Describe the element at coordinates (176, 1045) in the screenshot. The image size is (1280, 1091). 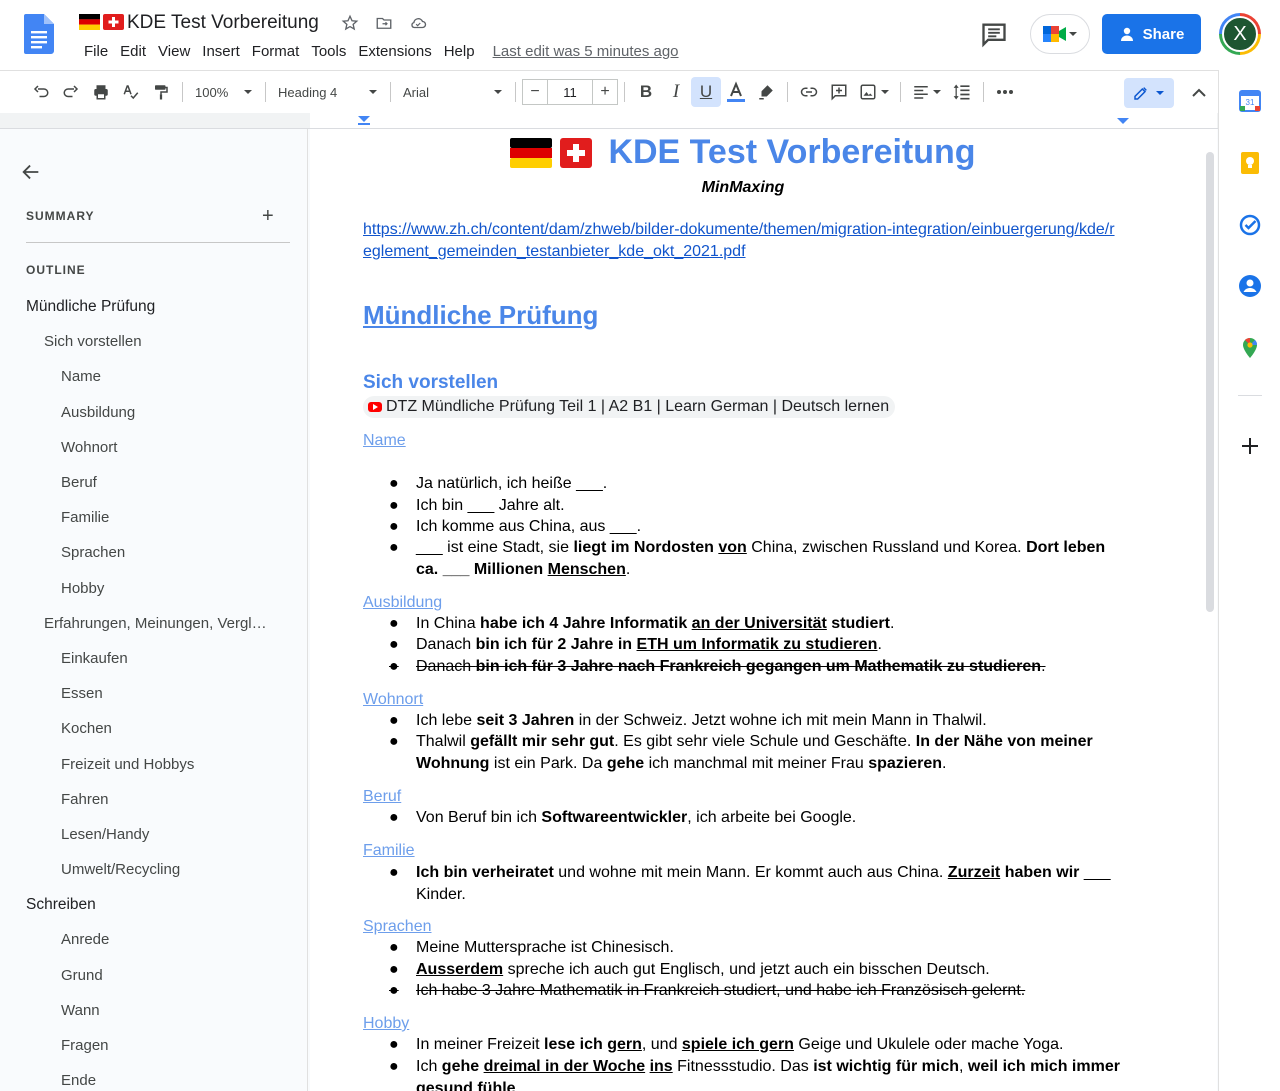
I see `outline-item: Fragen` at that location.